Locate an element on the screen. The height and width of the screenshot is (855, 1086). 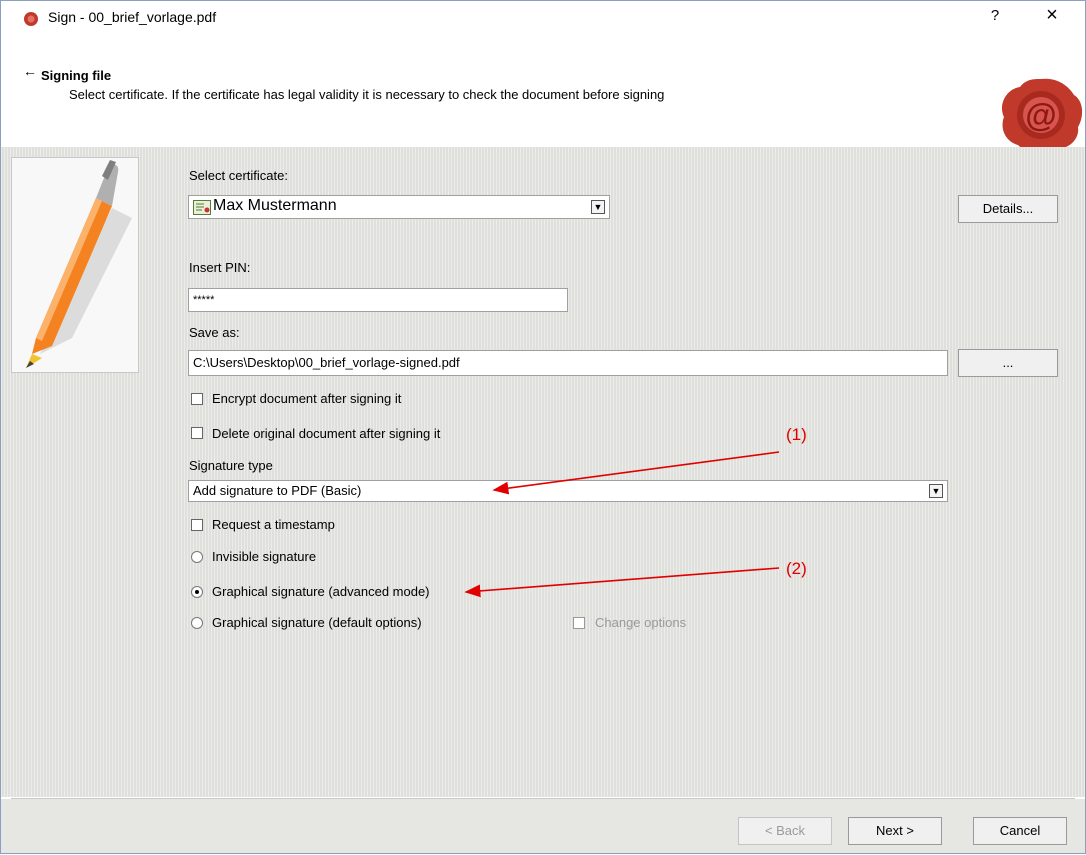
next-button: Next > is located at coordinates (895, 831).